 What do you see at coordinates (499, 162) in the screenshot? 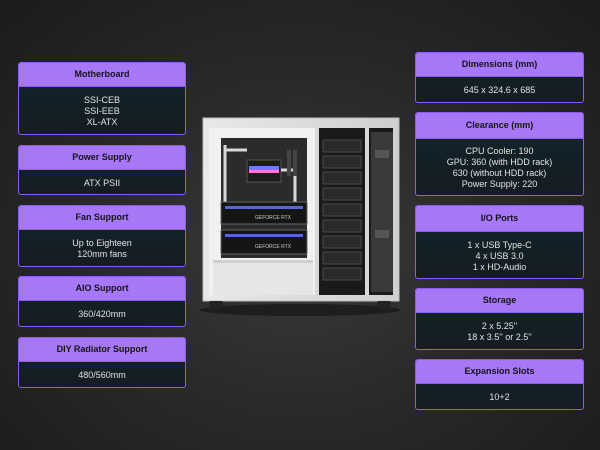
I see `card-line: GPU: 360 (with HDD rack)` at bounding box center [499, 162].